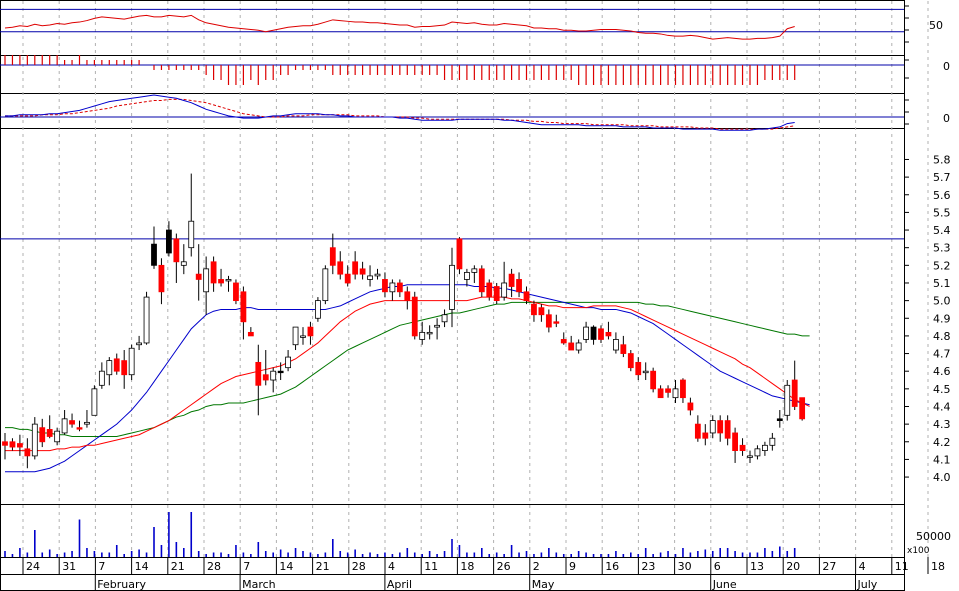 This screenshot has height=591, width=959. I want to click on day-tick-label: 30, so click(685, 566).